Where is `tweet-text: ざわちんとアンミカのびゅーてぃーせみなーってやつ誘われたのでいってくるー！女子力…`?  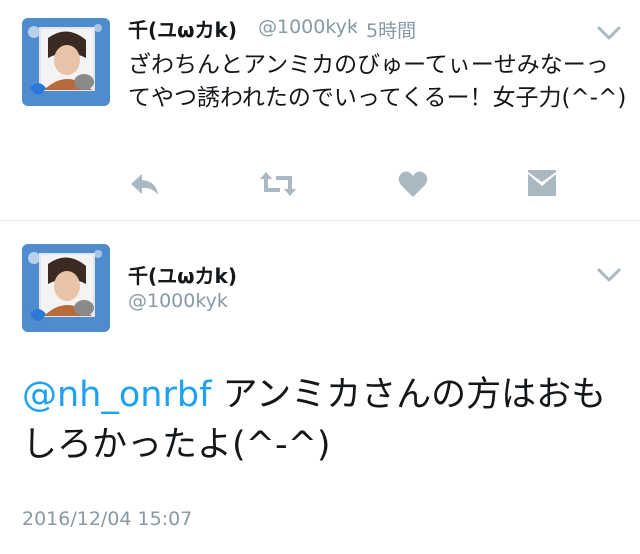 tweet-text: ざわちんとアンミカのびゅーてぃーせみなーってやつ誘われたのでいってくるー！女子力… is located at coordinates (377, 81).